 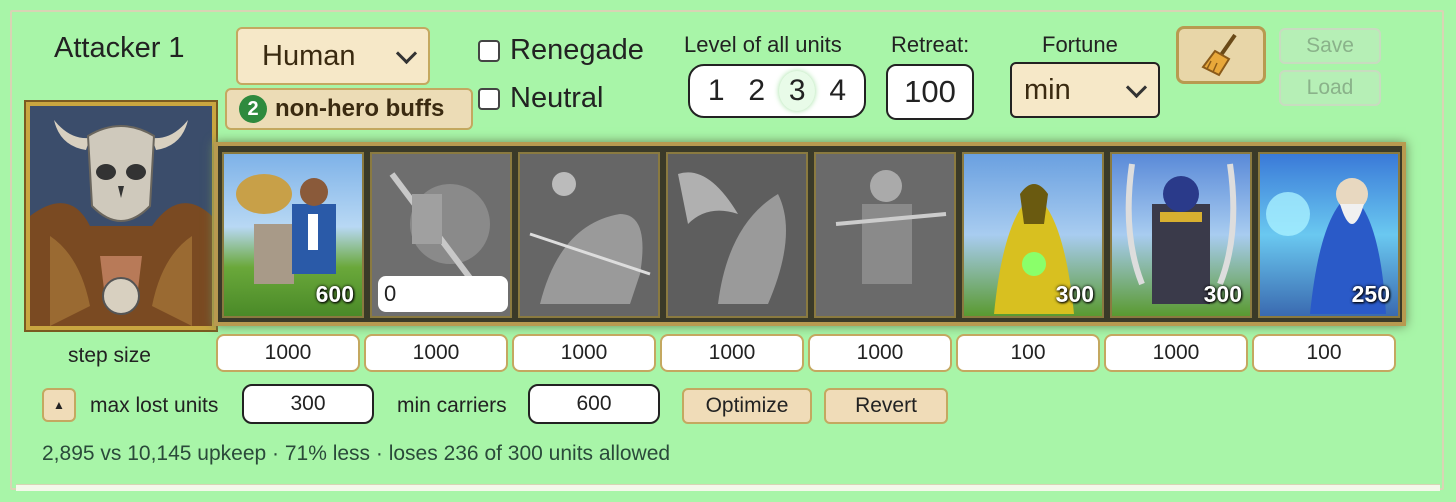 What do you see at coordinates (1176, 353) in the screenshot?
I see `step-size-input-7: 1000` at bounding box center [1176, 353].